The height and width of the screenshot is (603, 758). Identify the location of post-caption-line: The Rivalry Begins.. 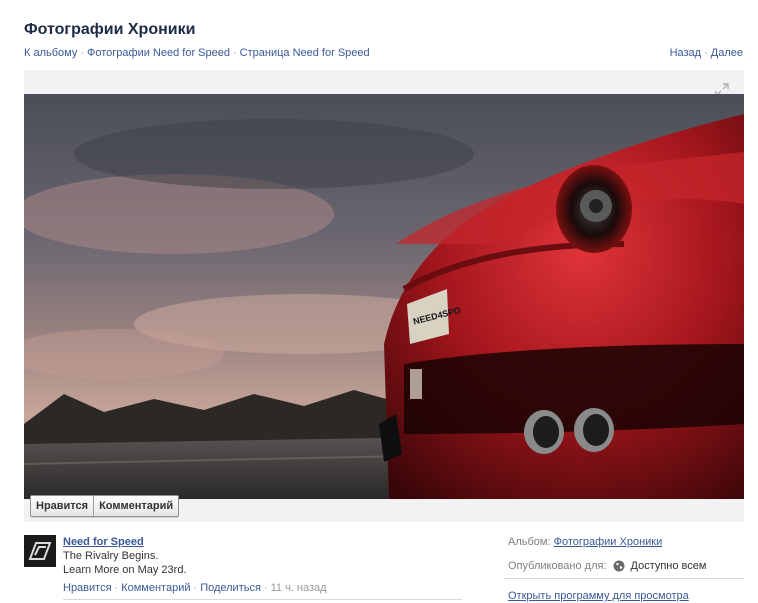
(111, 556).